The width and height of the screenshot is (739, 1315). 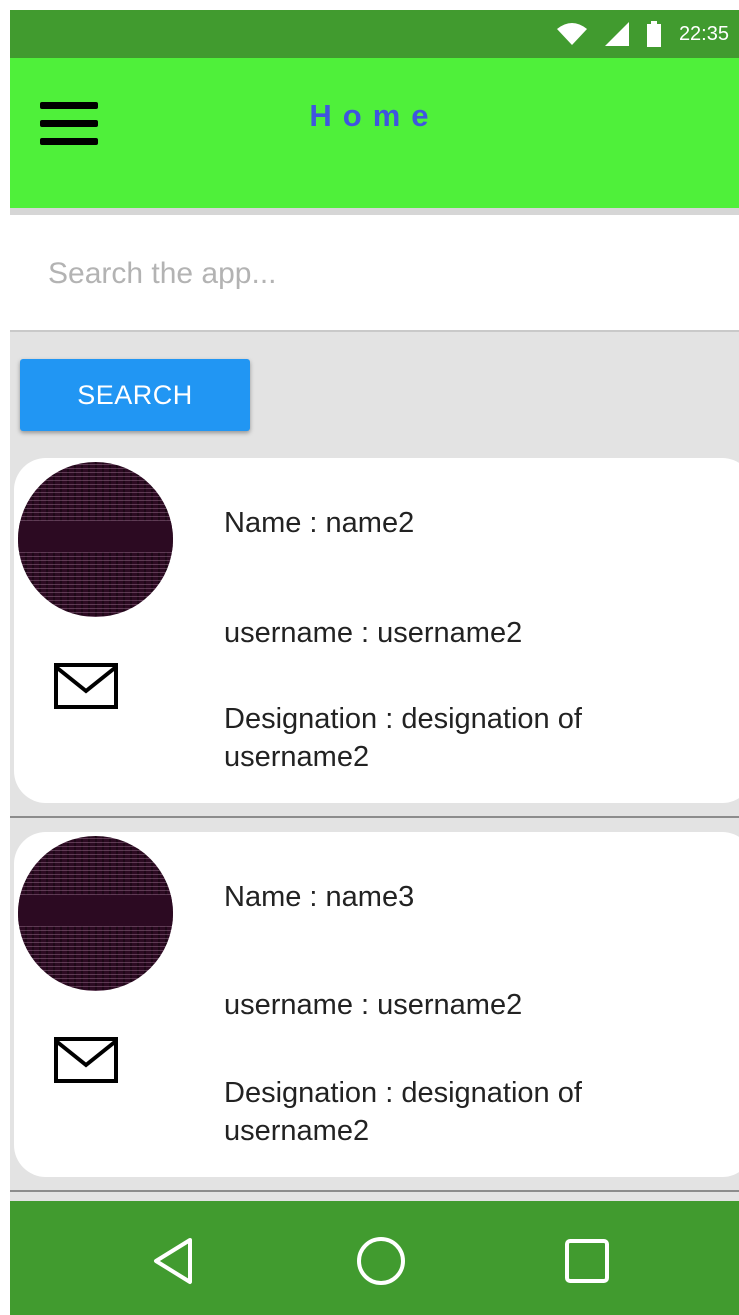 What do you see at coordinates (368, 274) in the screenshot?
I see `search-input` at bounding box center [368, 274].